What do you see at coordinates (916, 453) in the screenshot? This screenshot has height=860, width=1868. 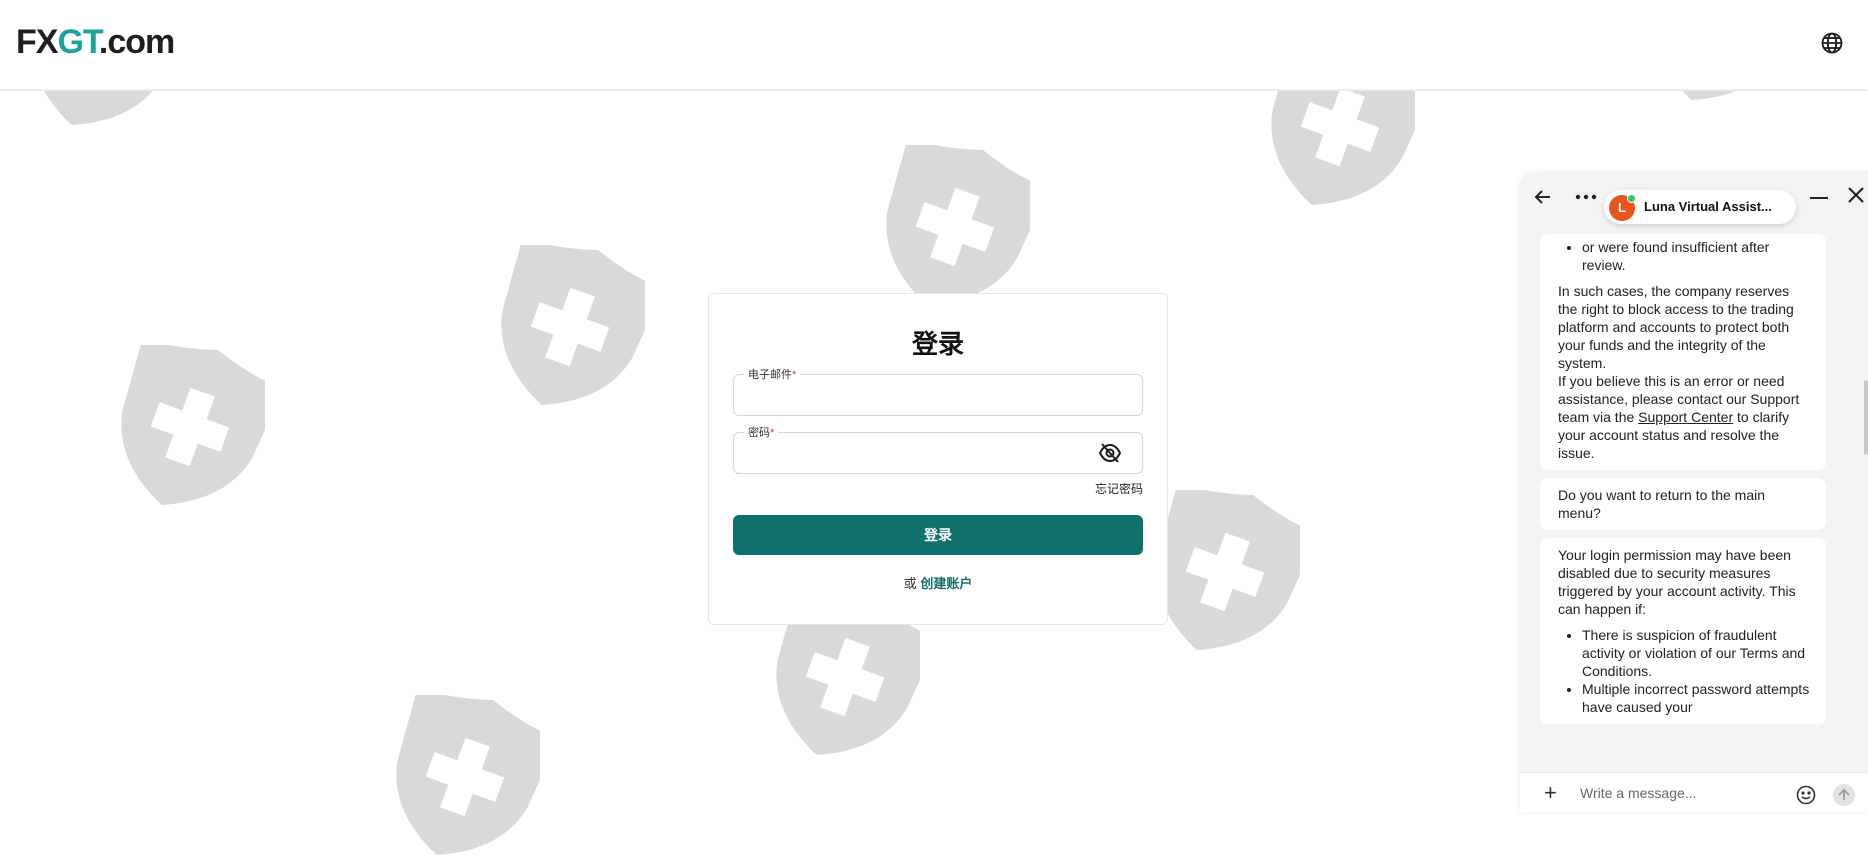 I see `password-input` at bounding box center [916, 453].